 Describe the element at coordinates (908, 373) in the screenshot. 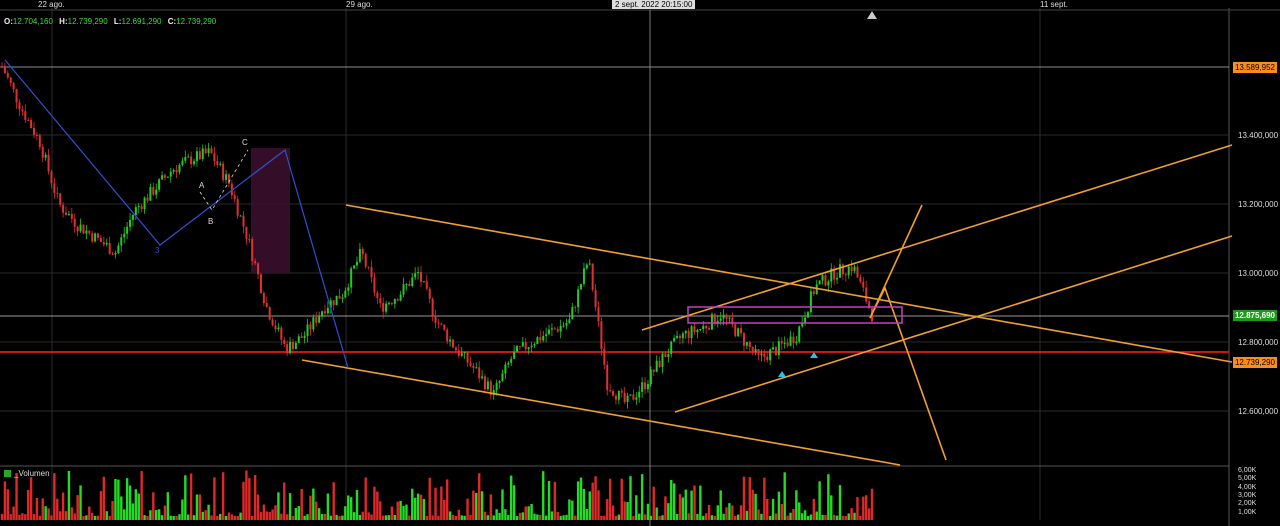

I see `projection-path-down` at that location.